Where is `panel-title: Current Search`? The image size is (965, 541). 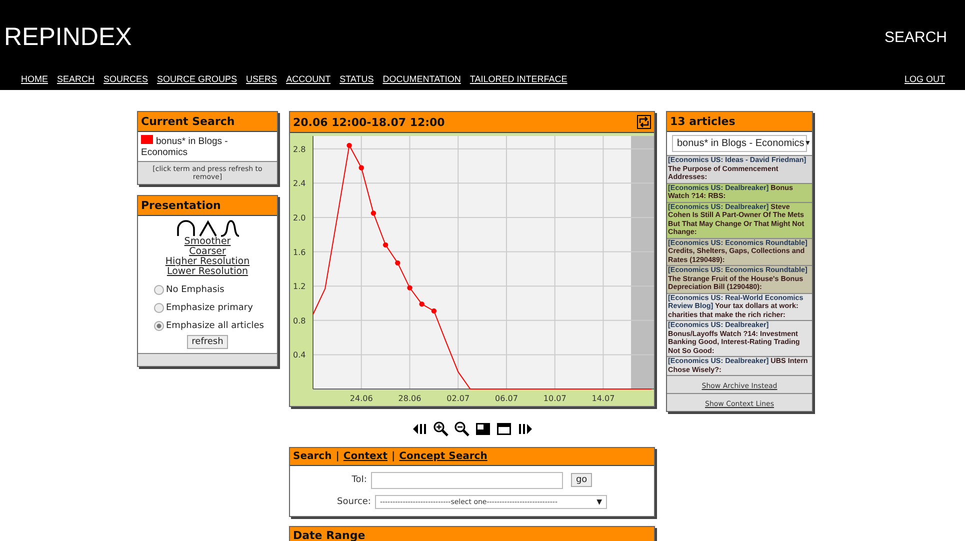
panel-title: Current Search is located at coordinates (207, 122).